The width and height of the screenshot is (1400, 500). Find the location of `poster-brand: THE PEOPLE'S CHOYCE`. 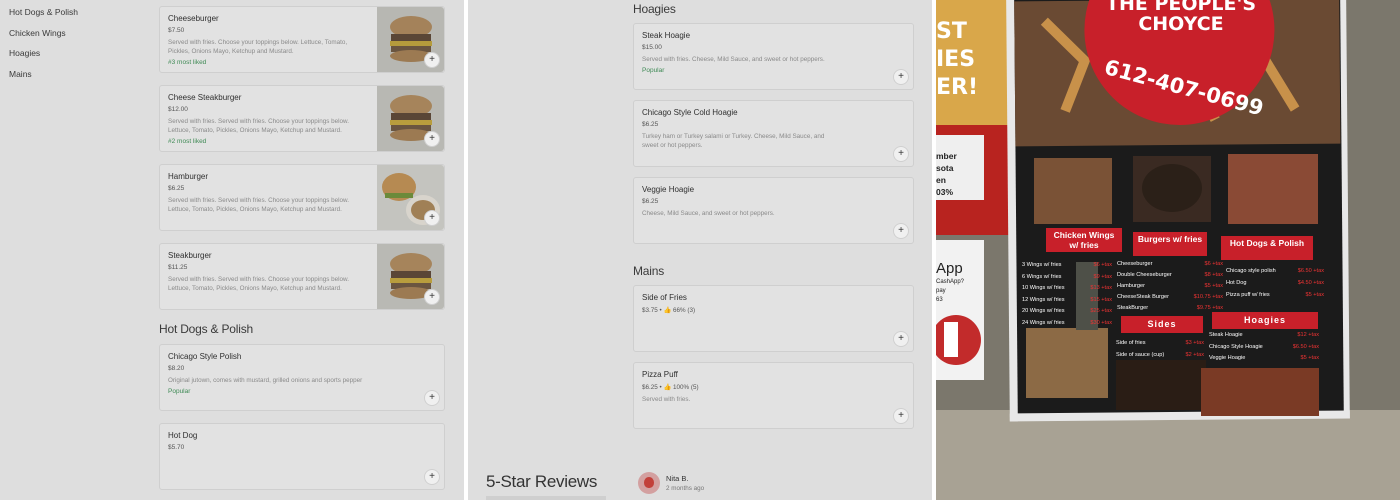

poster-brand: THE PEOPLE'S CHOYCE is located at coordinates (1181, 17).